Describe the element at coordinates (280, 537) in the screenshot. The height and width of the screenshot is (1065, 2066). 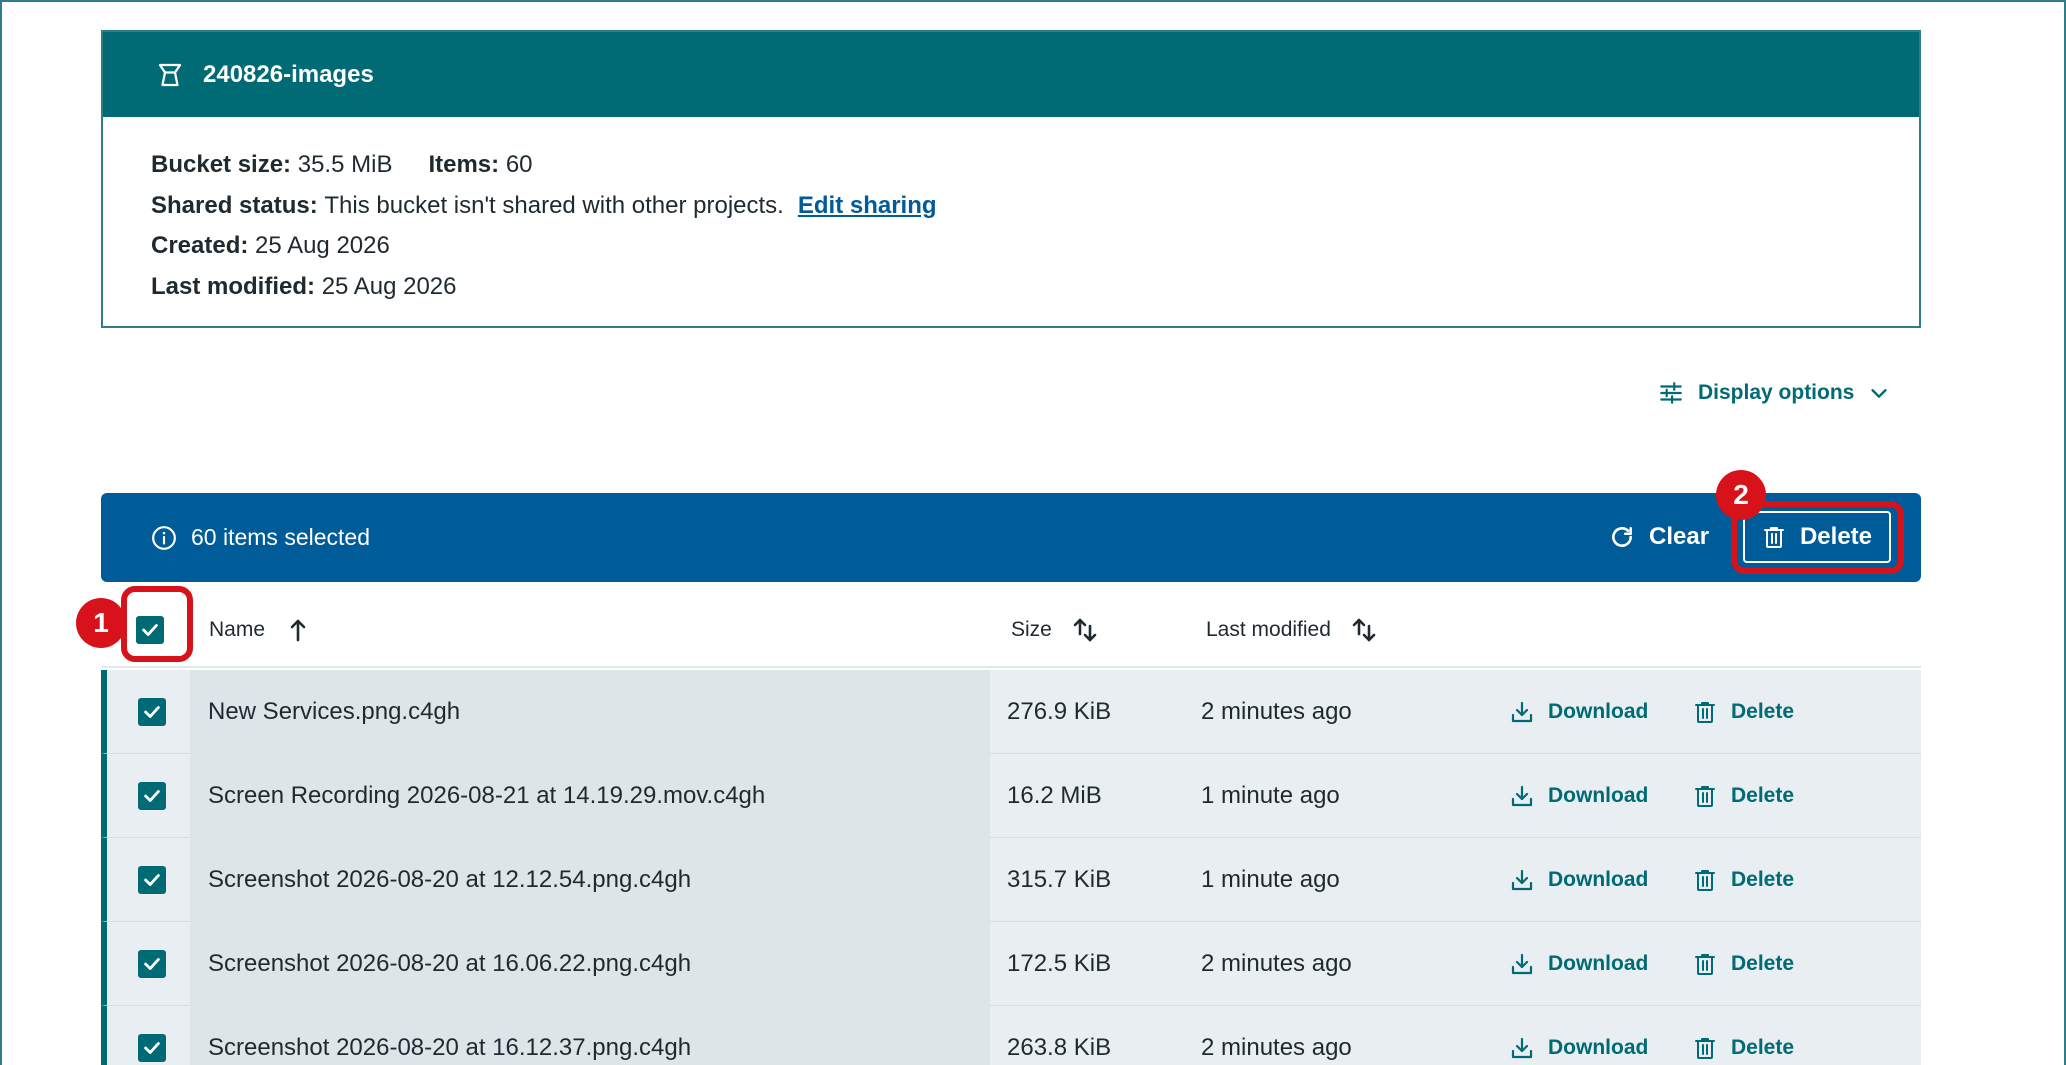
I see `selection-count: 60 items selected` at that location.